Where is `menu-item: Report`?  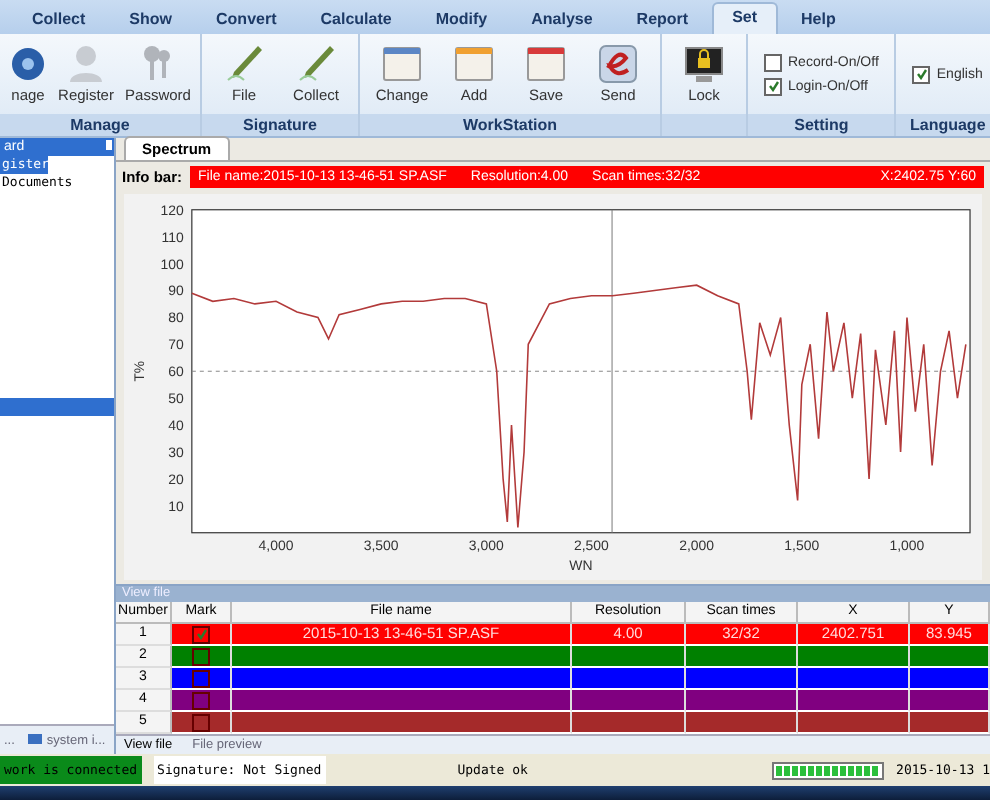 menu-item: Report is located at coordinates (662, 19).